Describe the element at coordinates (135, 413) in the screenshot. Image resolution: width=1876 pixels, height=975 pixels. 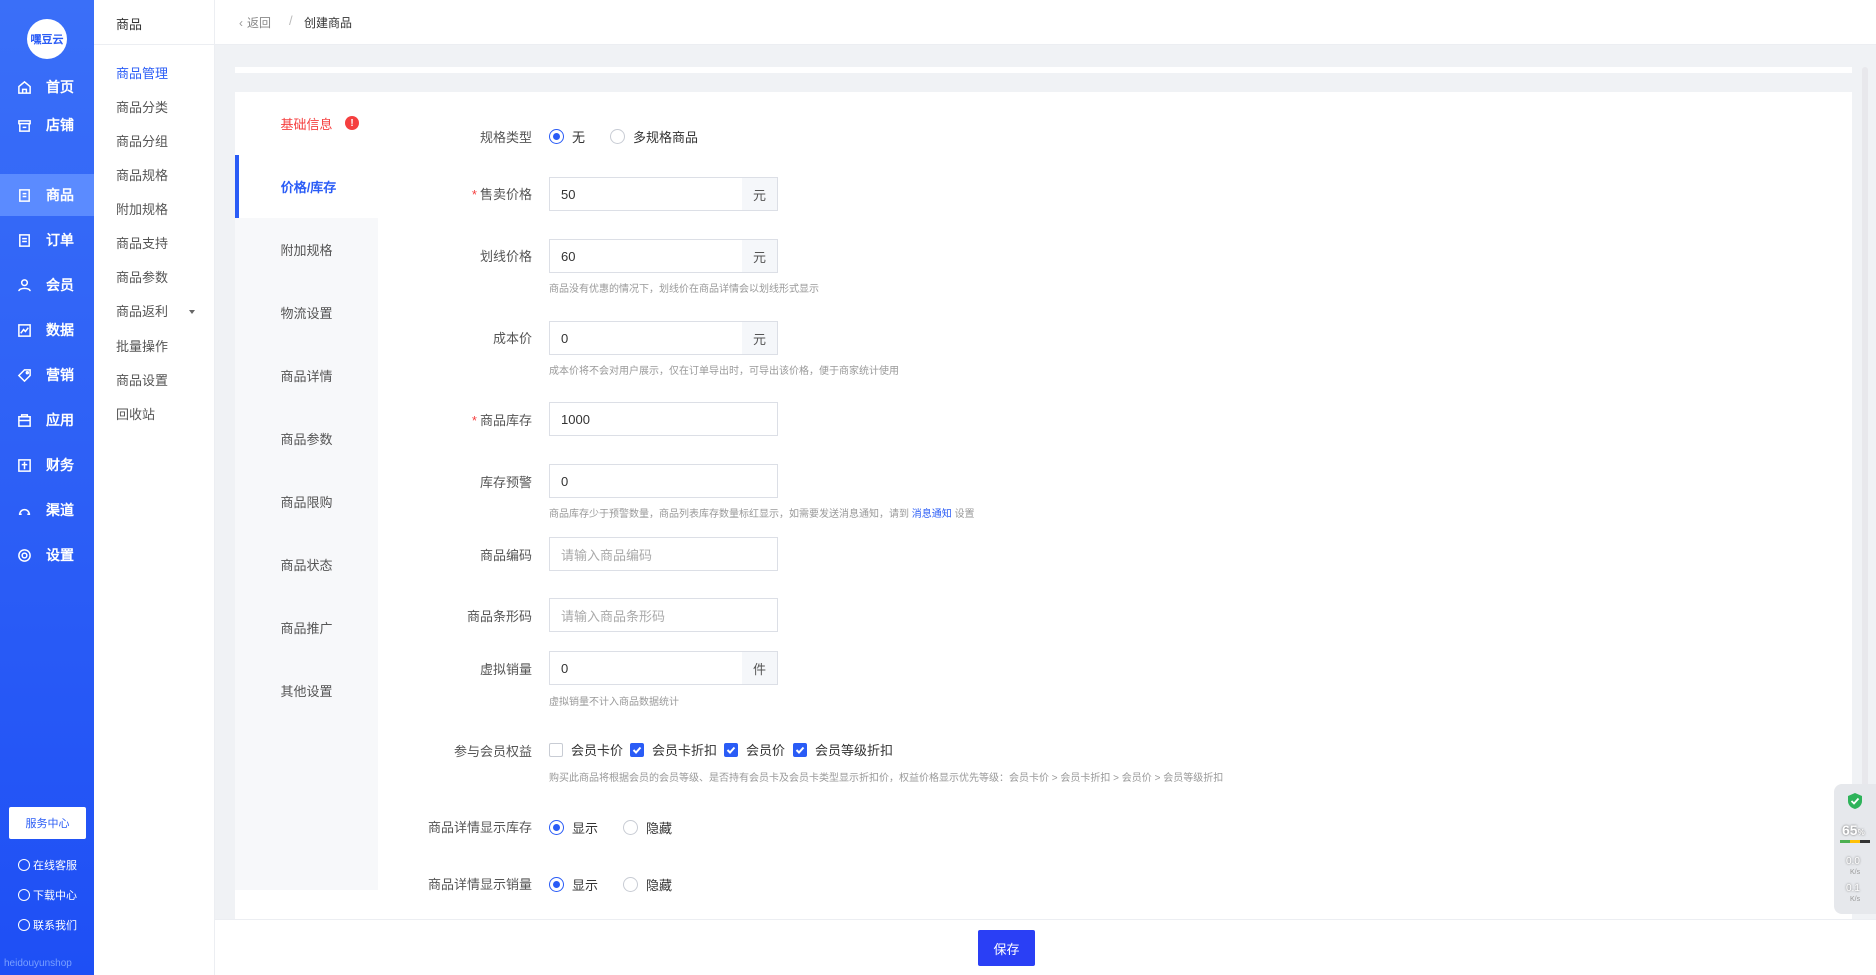
I see `subnav-item-recycle-bin: 回收站` at that location.